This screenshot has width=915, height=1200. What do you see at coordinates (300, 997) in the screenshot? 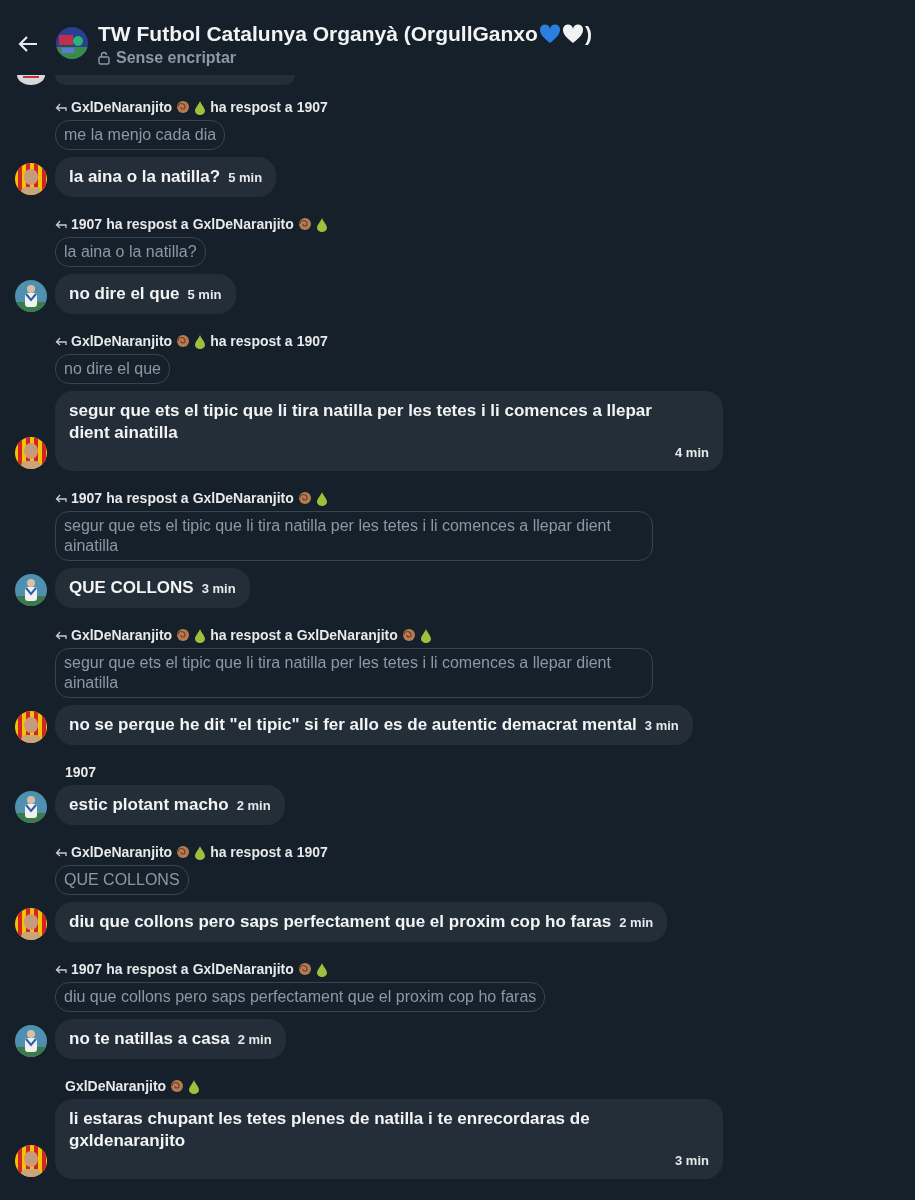
I see `quoted-message: diu que collons pero saps perfectament que el proxim cop ho faras` at bounding box center [300, 997].